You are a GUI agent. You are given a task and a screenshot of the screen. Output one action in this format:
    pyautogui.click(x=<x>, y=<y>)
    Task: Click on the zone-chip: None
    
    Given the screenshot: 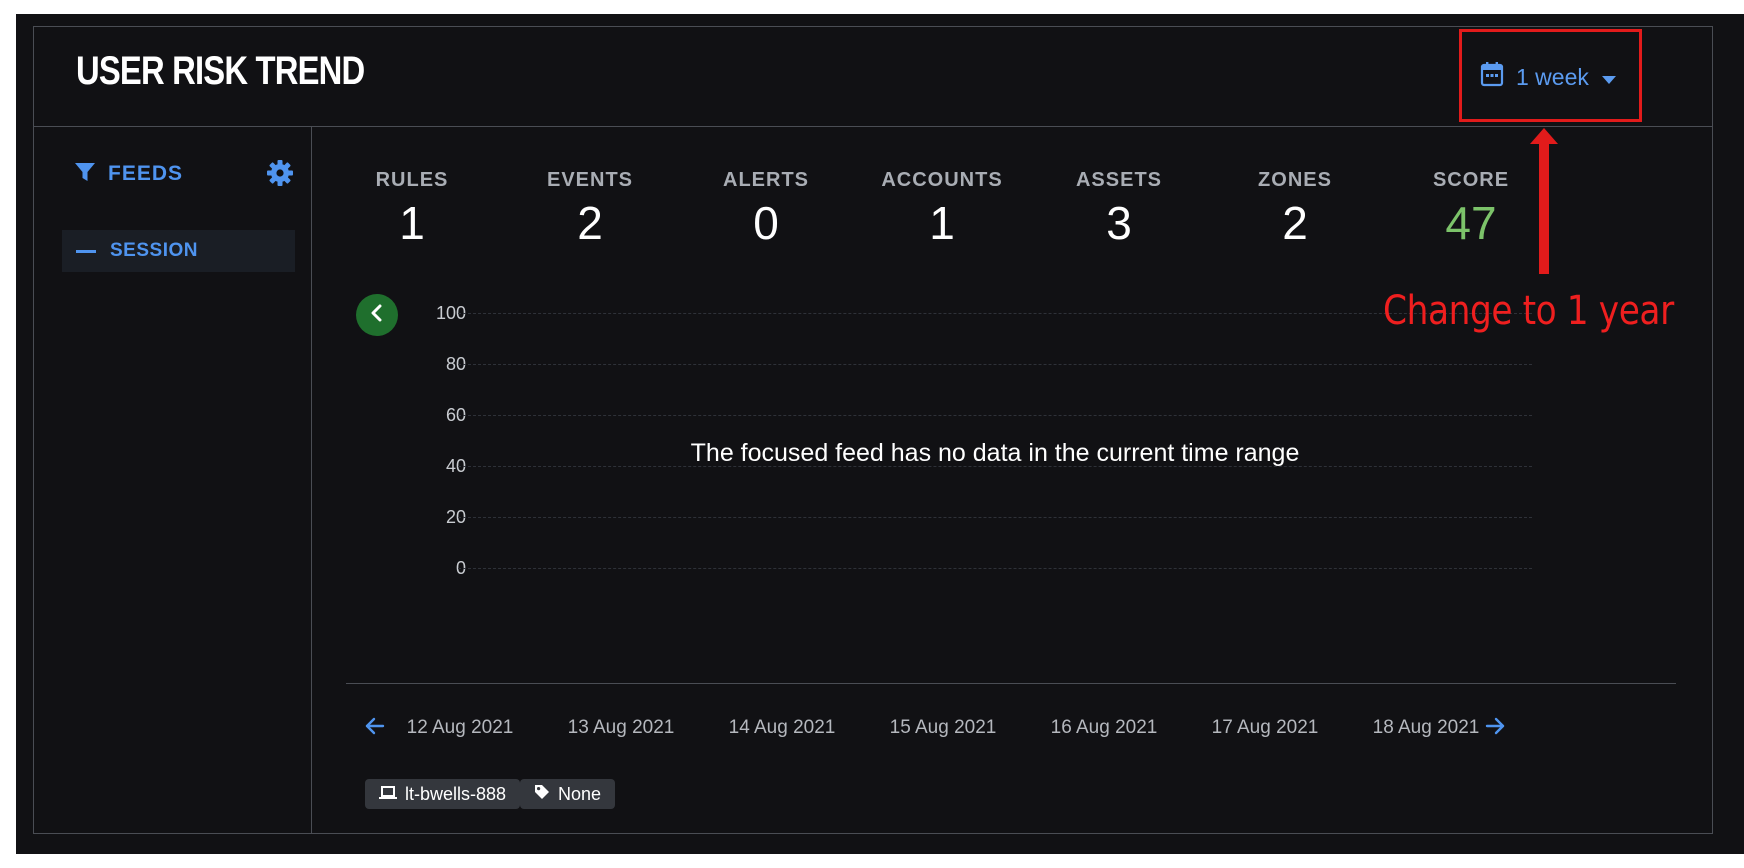 What is the action you would take?
    pyautogui.click(x=568, y=794)
    